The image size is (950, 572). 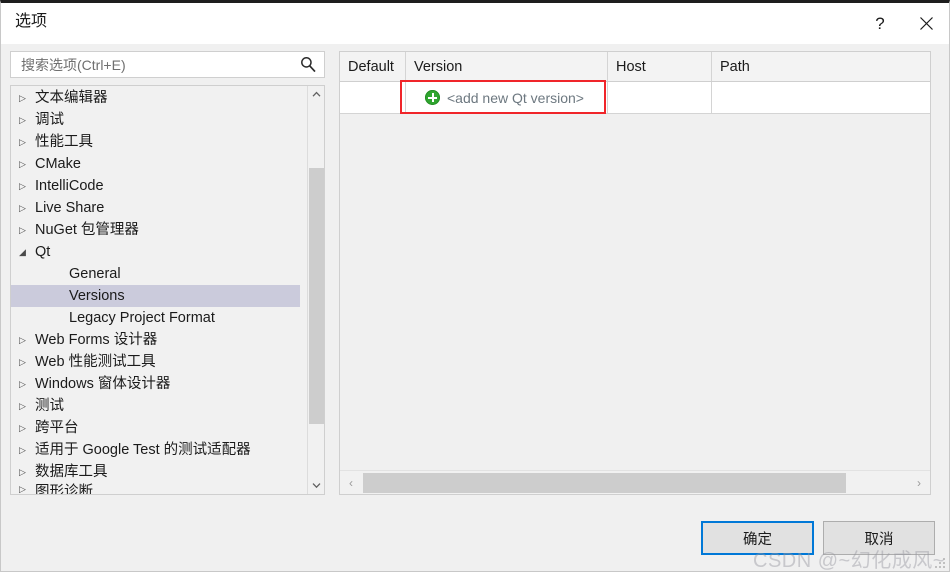 What do you see at coordinates (27, 252) in the screenshot?
I see `chevron-down-icon: ◢` at bounding box center [27, 252].